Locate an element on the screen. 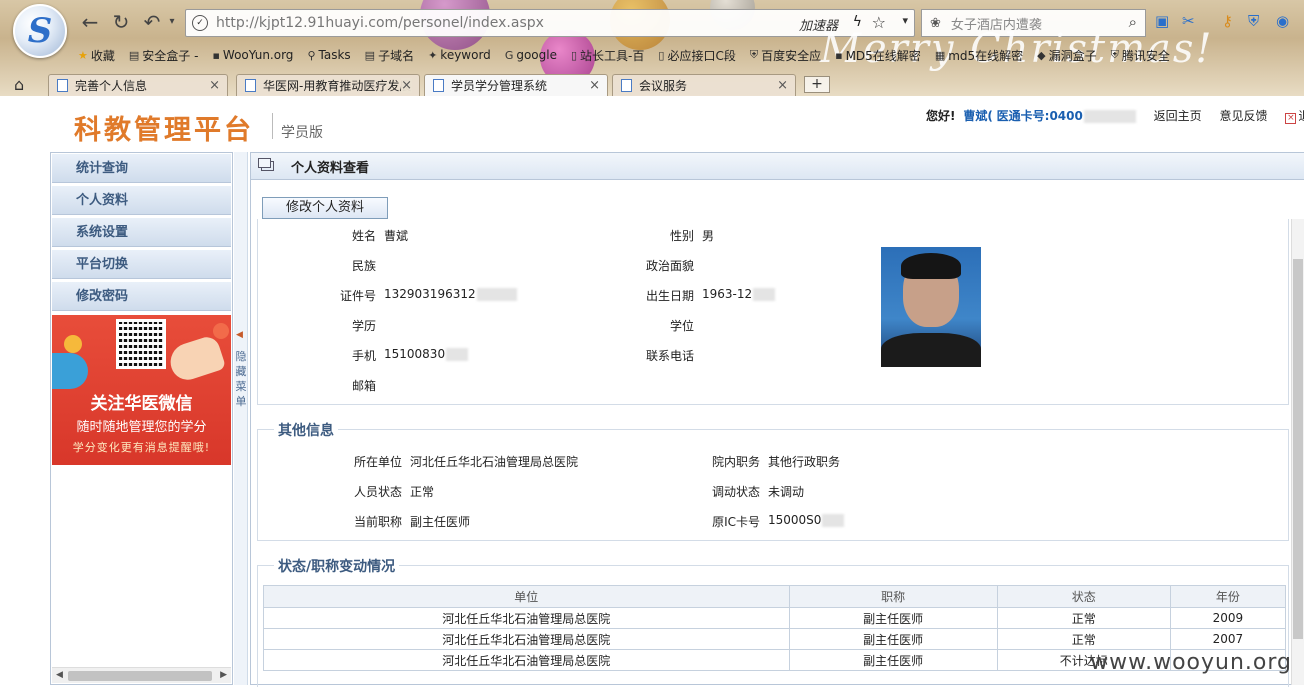 This screenshot has width=1304, height=689. bookmark-item: Ggoogle is located at coordinates (531, 55).